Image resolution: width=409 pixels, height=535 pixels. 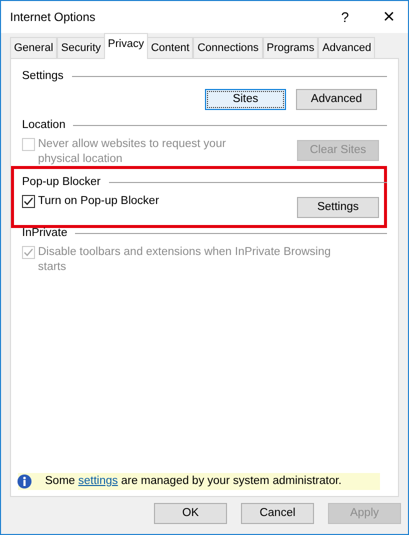 I want to click on info-message: Some settings are managed by your system administrator., so click(x=193, y=481).